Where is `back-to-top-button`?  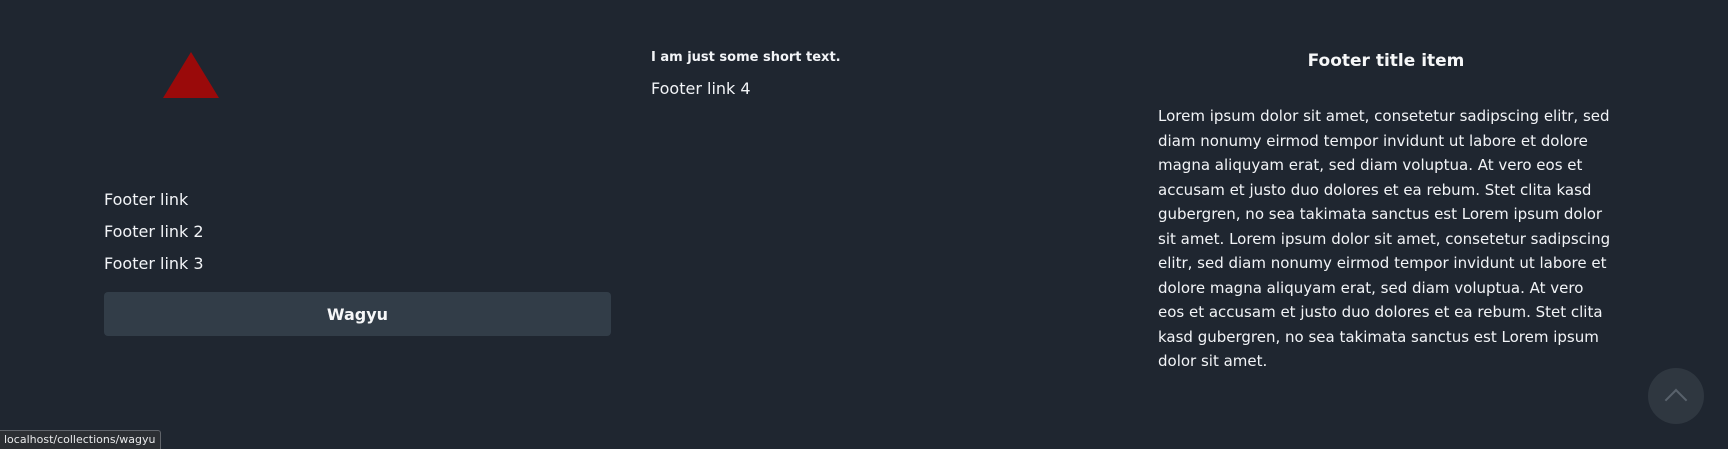 back-to-top-button is located at coordinates (1676, 396).